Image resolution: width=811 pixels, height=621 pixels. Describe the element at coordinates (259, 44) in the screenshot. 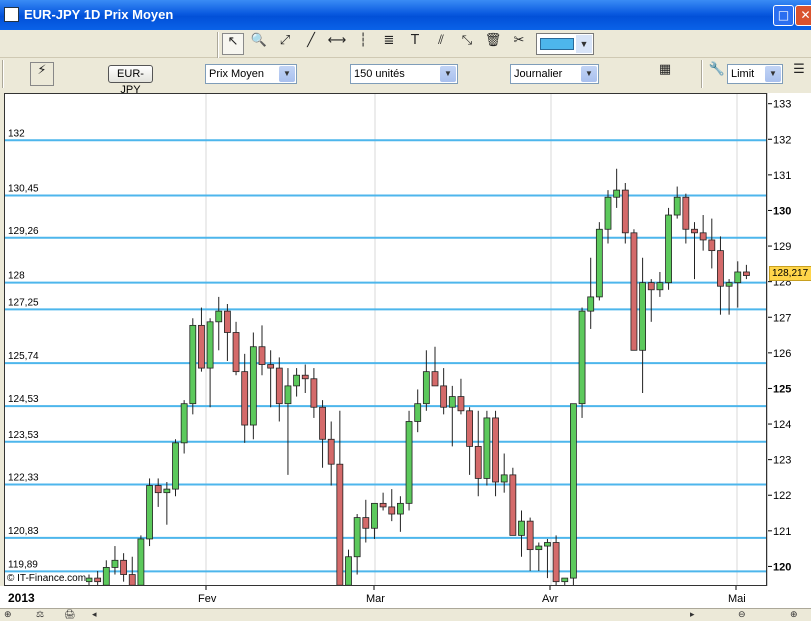

I see `zoom-icon: 🔍` at that location.